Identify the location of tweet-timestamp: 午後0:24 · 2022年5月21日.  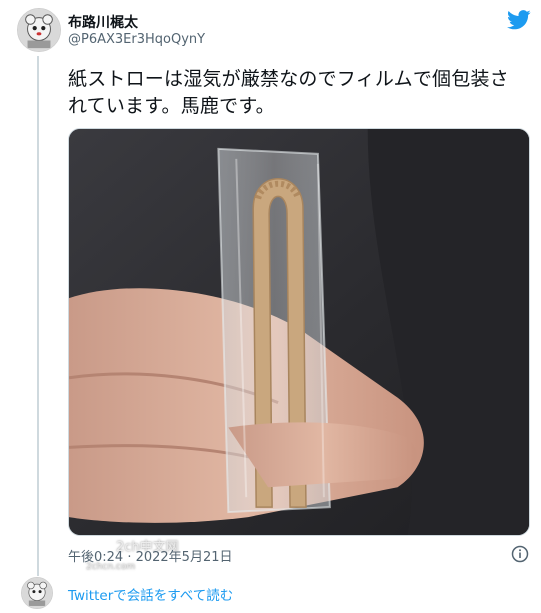
(150, 555).